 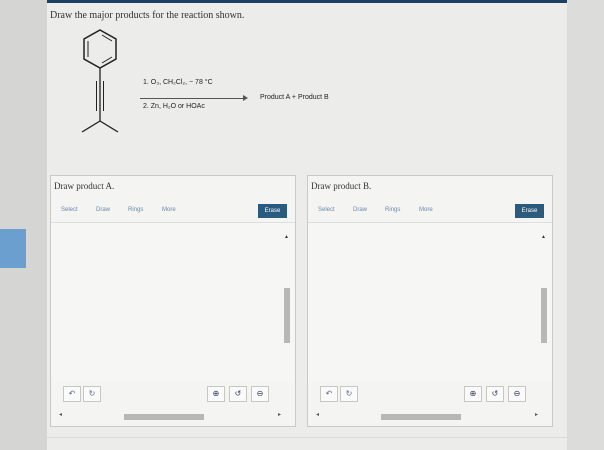 I want to click on left-sidebar, so click(x=23, y=225).